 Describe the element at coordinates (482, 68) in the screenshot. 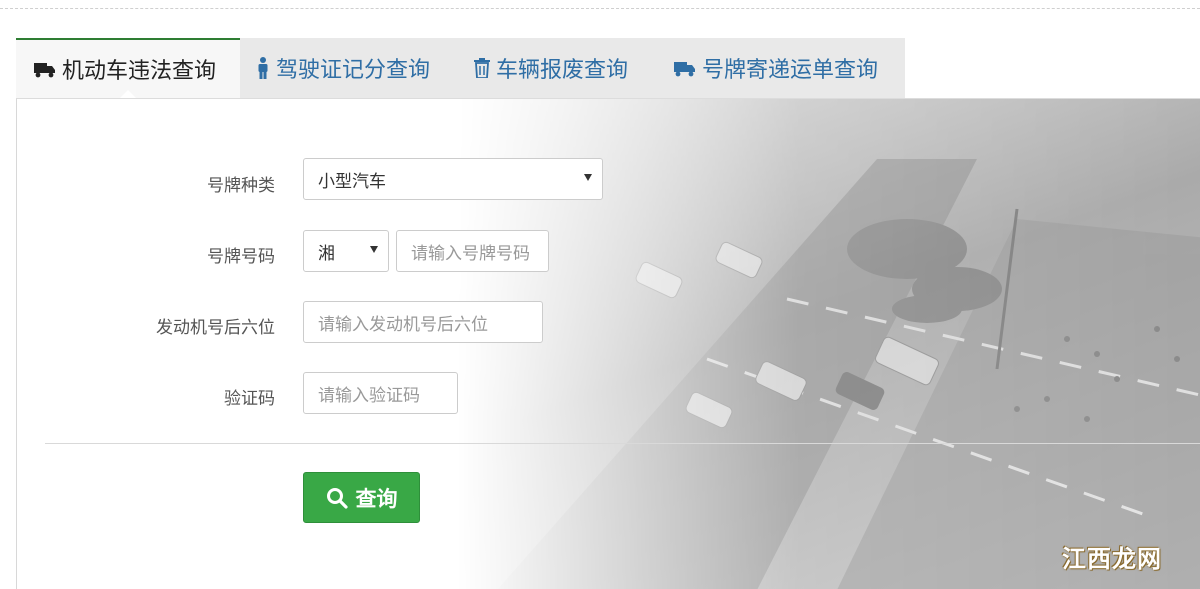

I see `trash-icon` at that location.